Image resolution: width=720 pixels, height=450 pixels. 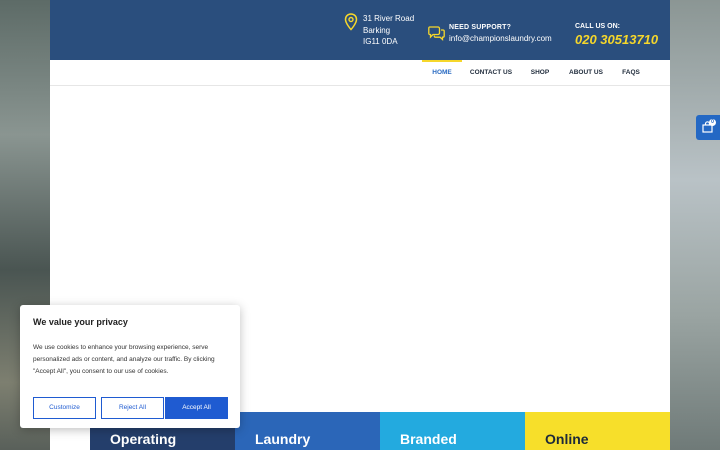 I want to click on cookie-title: We value your privacy, so click(x=80, y=322).